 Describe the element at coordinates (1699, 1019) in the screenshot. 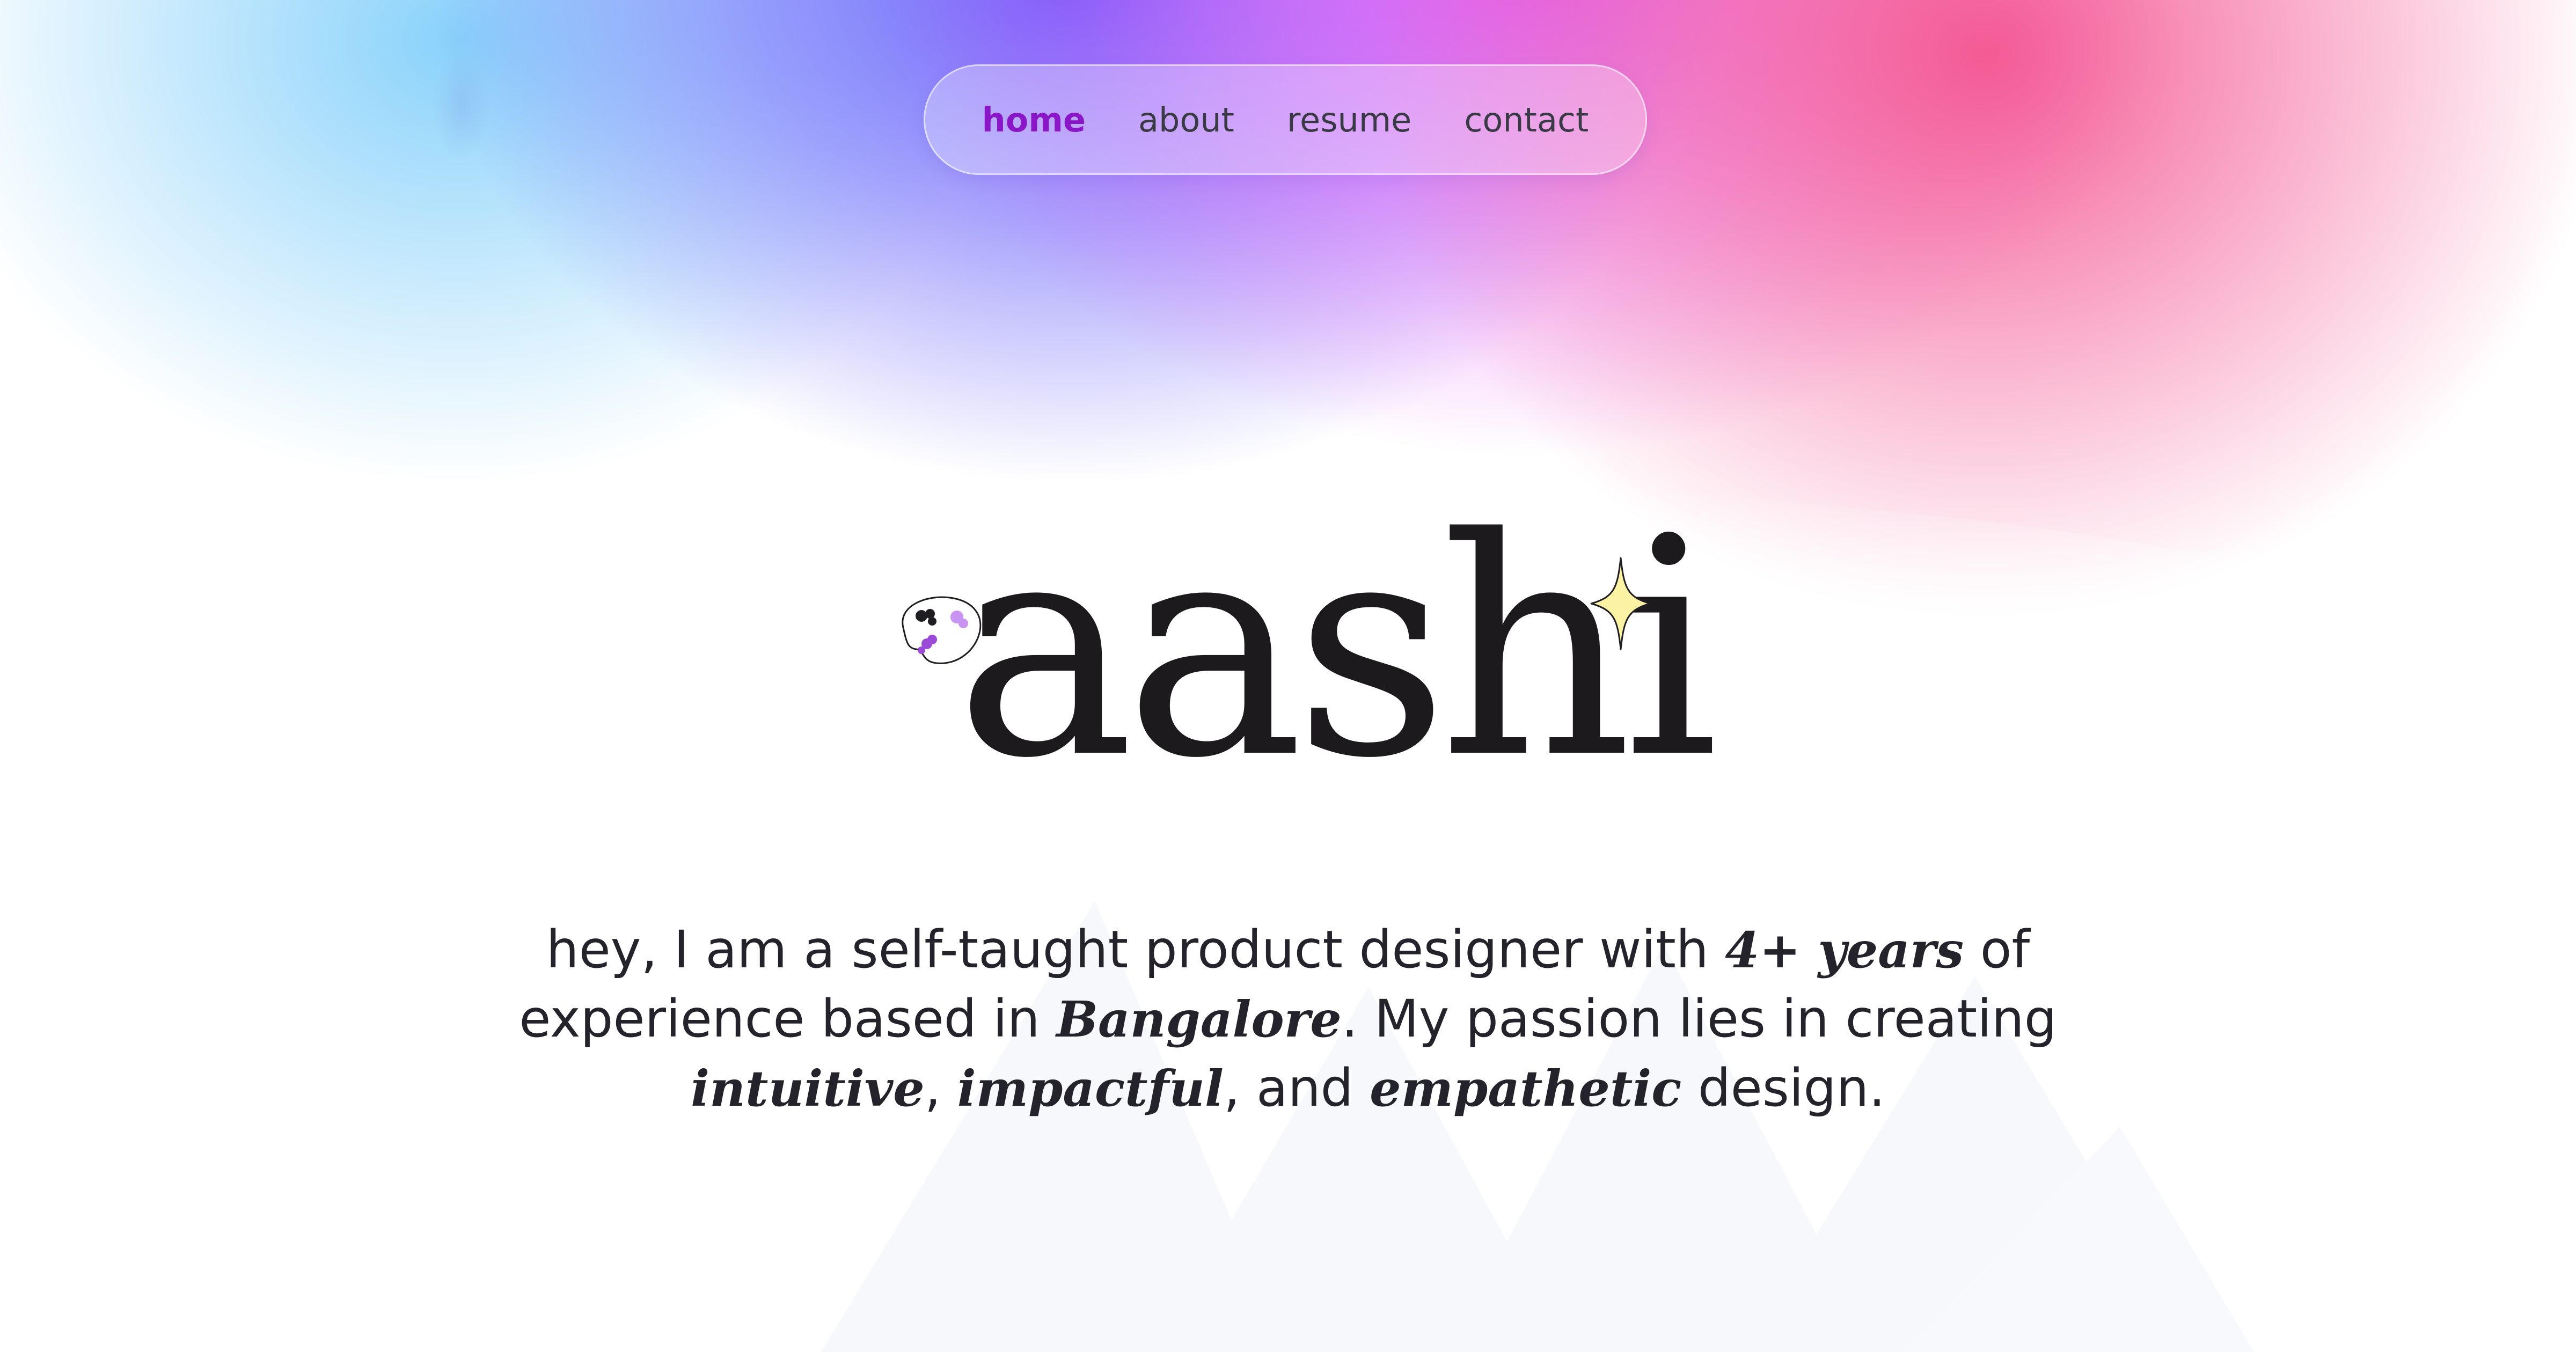

I see `intro-text: . My passion lies in creating` at that location.